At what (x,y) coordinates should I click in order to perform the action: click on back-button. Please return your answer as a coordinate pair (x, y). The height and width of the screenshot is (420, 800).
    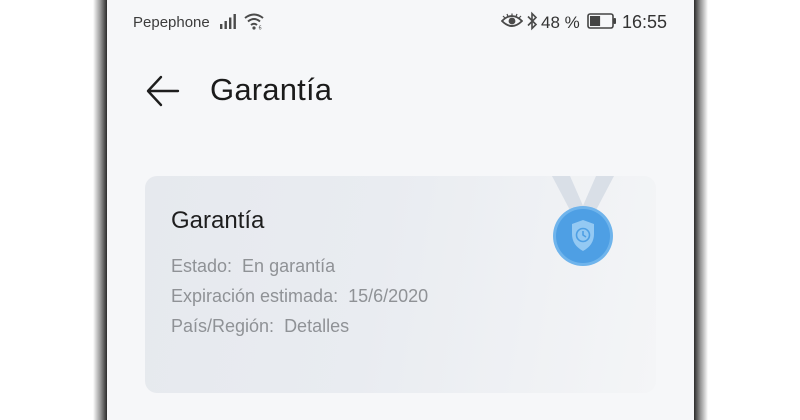
    Looking at the image, I should click on (163, 91).